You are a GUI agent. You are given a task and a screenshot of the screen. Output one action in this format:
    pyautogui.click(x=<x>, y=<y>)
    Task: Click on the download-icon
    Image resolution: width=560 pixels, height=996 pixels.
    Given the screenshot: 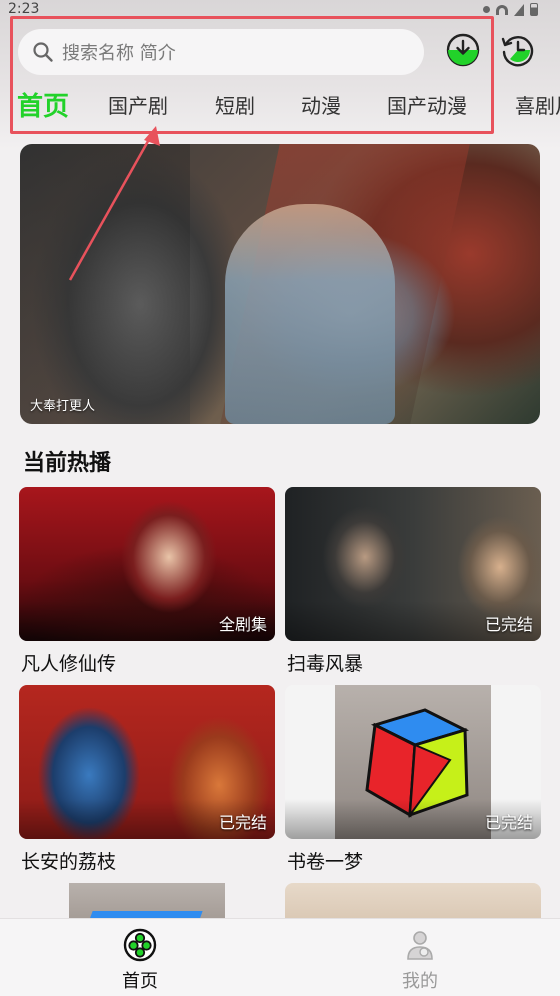 What is the action you would take?
    pyautogui.click(x=463, y=50)
    